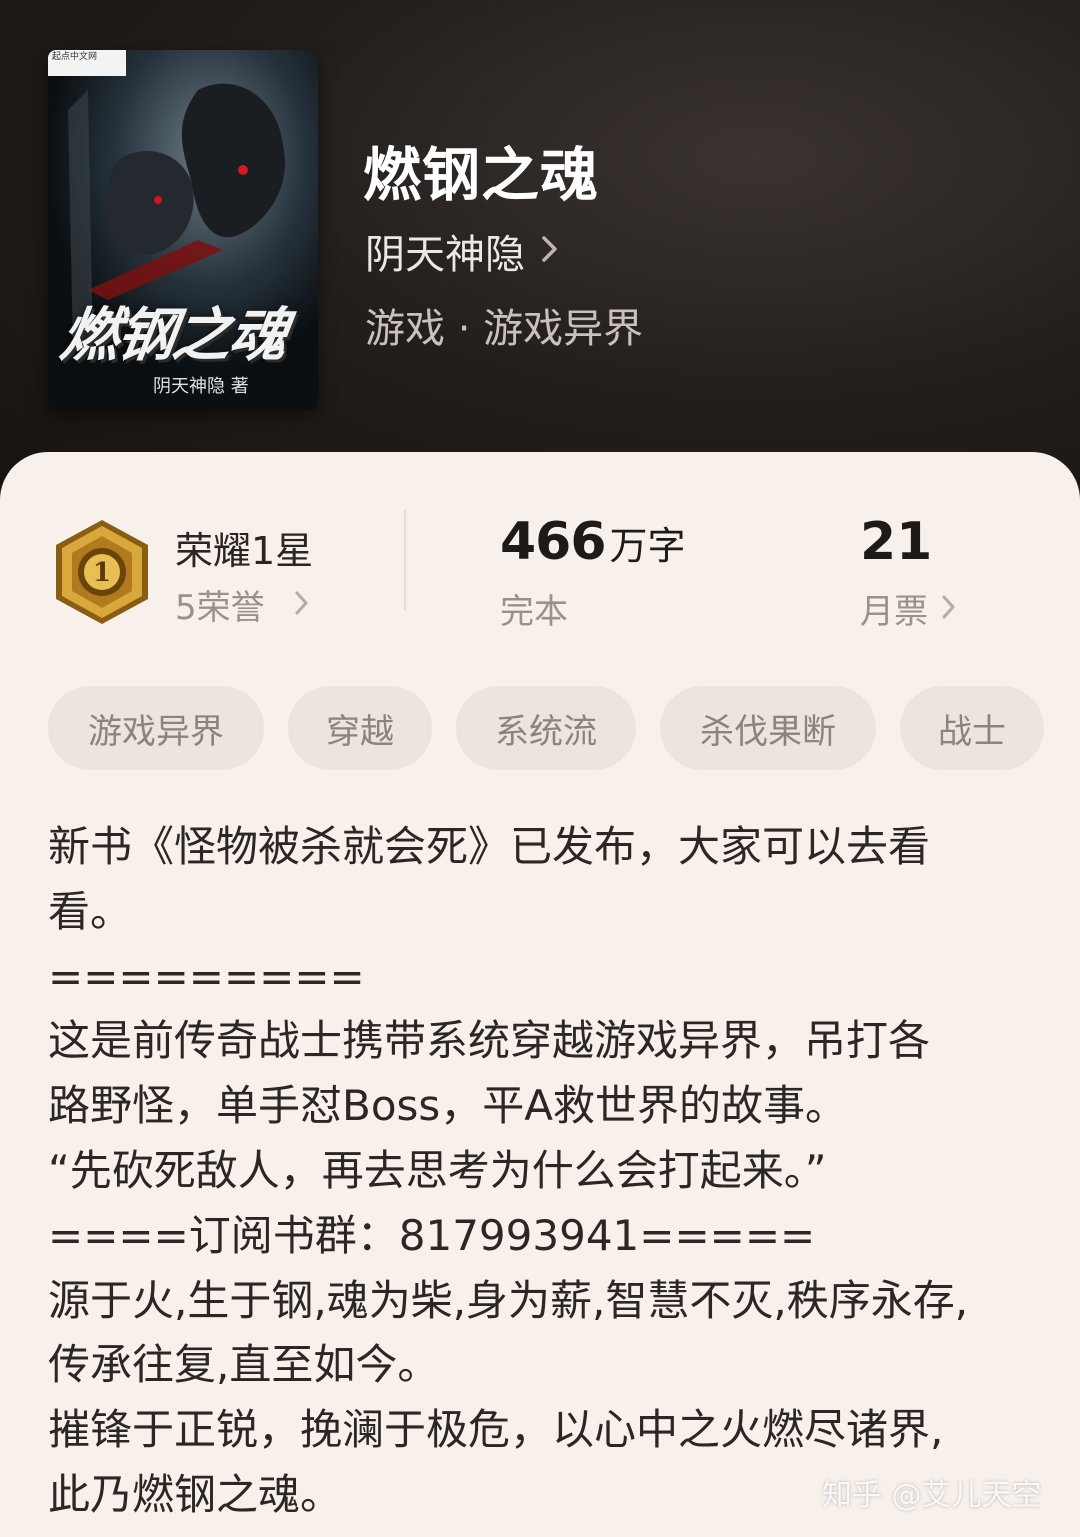 The width and height of the screenshot is (1080, 1537). Describe the element at coordinates (360, 728) in the screenshot. I see `tag-chip: 穿越` at that location.